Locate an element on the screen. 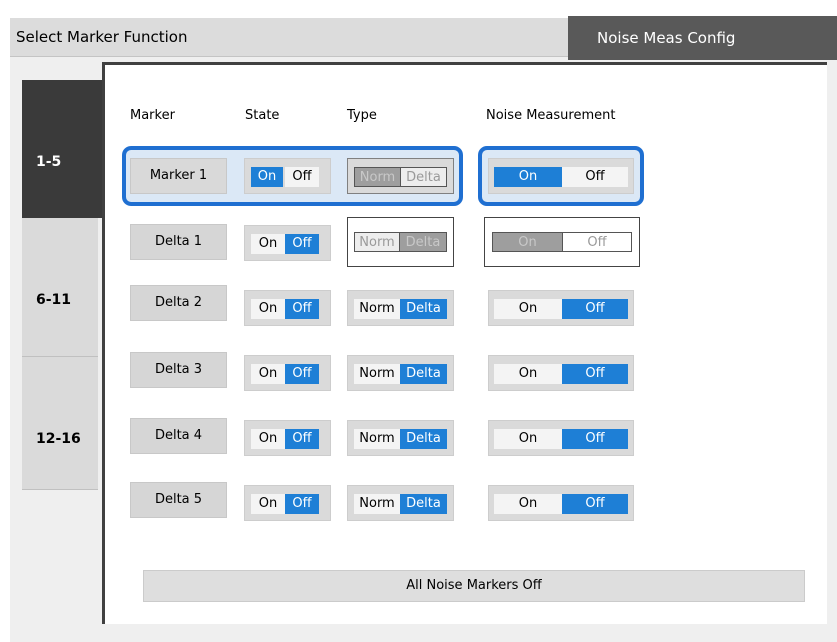 Image resolution: width=837 pixels, height=642 pixels. side-tab-1-5: 1-5 is located at coordinates (62, 149).